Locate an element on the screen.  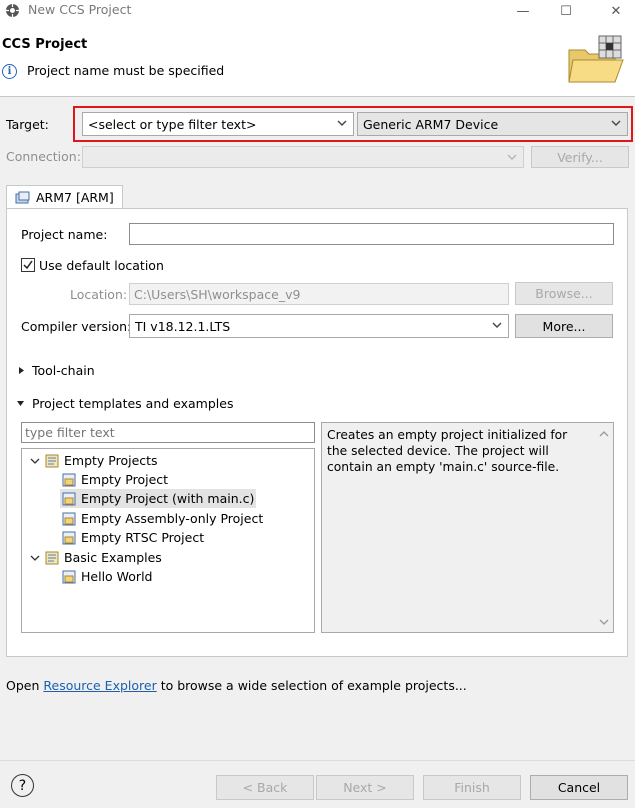
tree-item-label: Empty RTSC Project is located at coordinates (143, 537).